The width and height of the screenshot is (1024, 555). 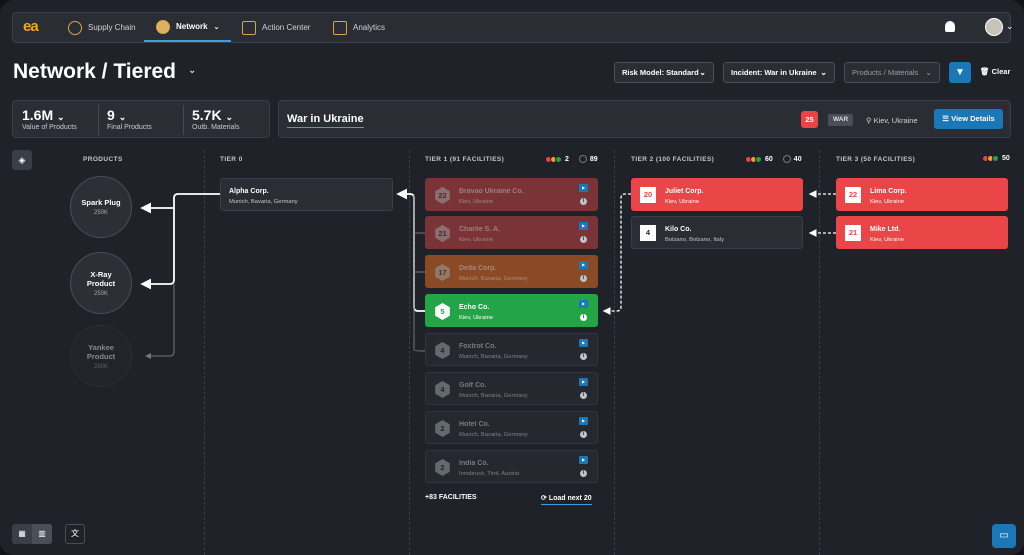 I want to click on facility-card: Alpha Corp. Munich, Bavaria, Germany, so click(x=306, y=194).